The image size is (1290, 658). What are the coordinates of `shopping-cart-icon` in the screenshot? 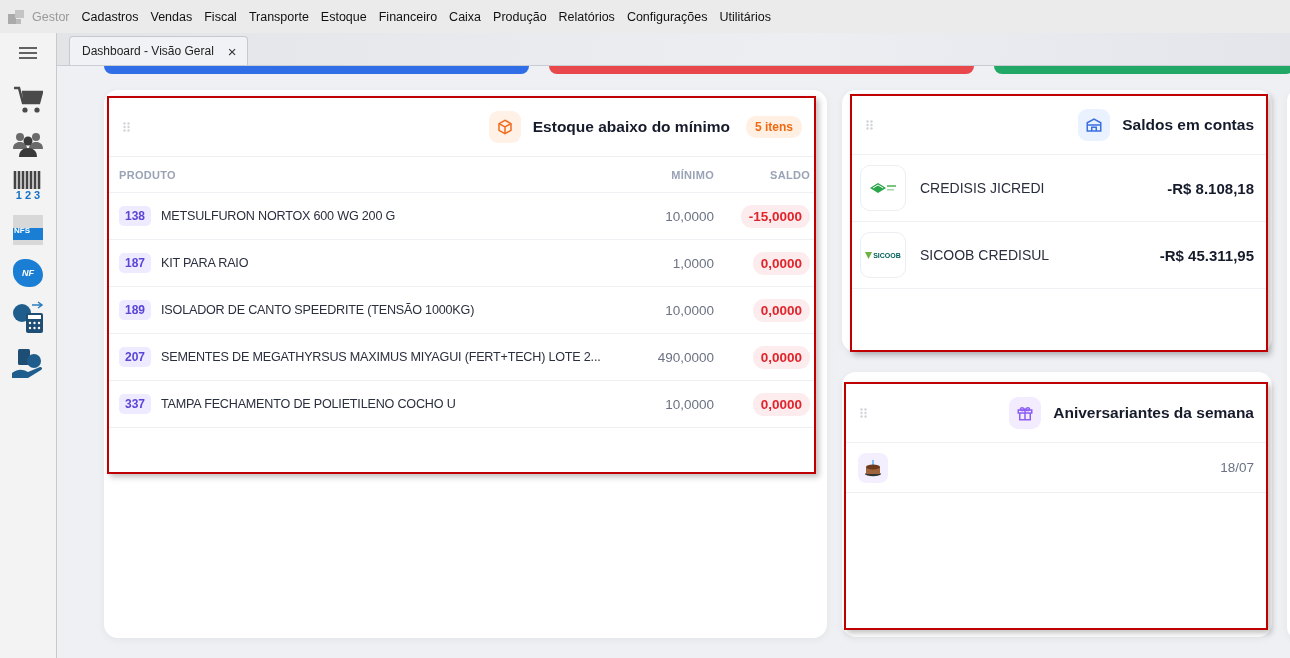 It's located at (28, 100).